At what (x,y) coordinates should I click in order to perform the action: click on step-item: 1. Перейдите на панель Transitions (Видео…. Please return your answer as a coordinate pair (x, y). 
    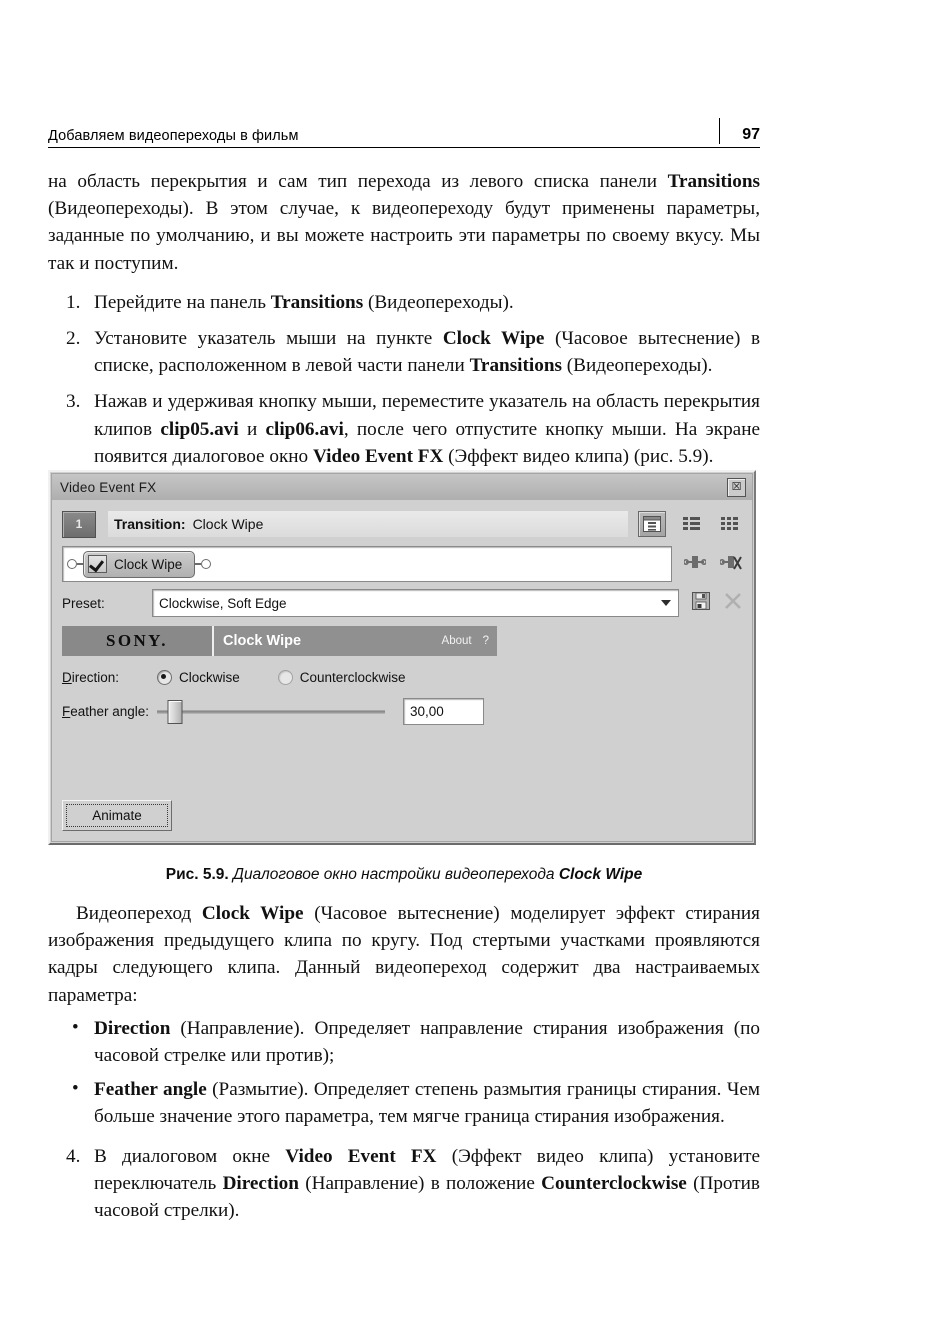
    Looking at the image, I should click on (404, 302).